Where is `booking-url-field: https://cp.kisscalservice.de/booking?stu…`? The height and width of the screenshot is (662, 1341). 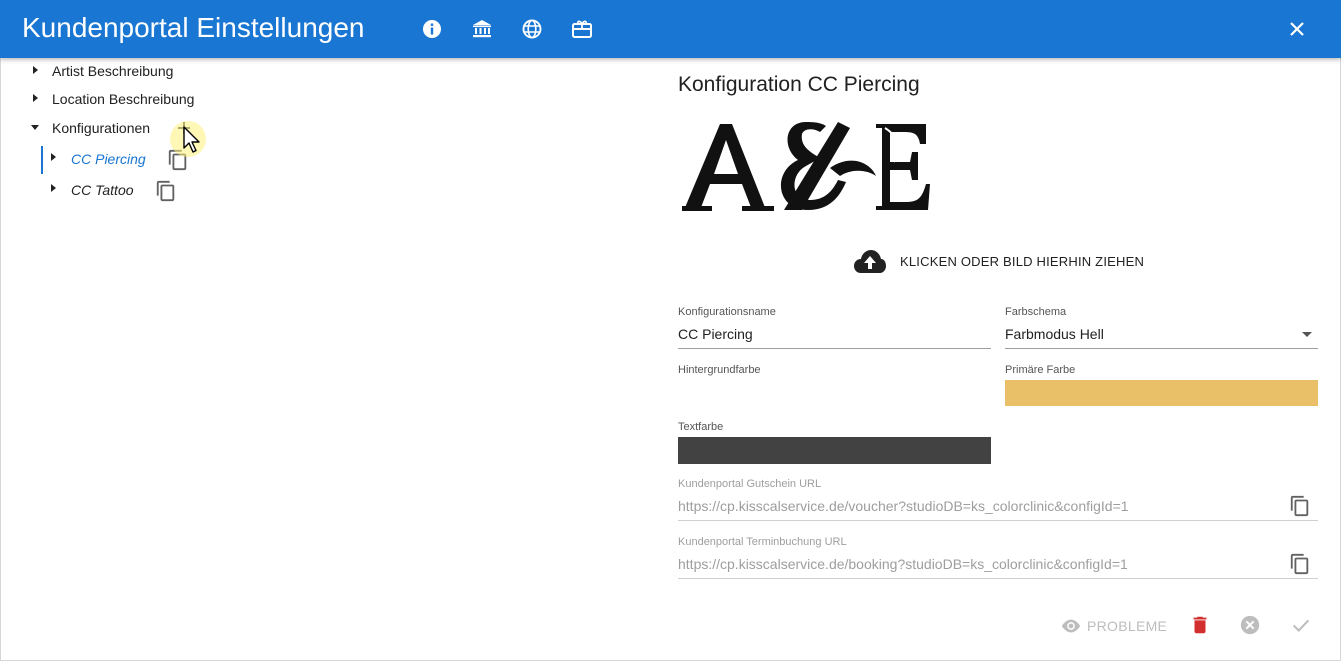
booking-url-field: https://cp.kisscalservice.de/booking?stu… is located at coordinates (903, 564).